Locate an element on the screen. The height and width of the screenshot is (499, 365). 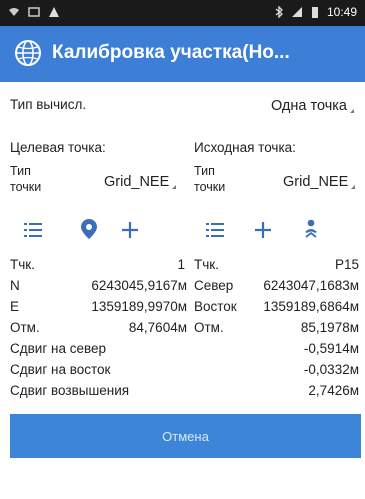
surveyor-icon is located at coordinates (311, 228).